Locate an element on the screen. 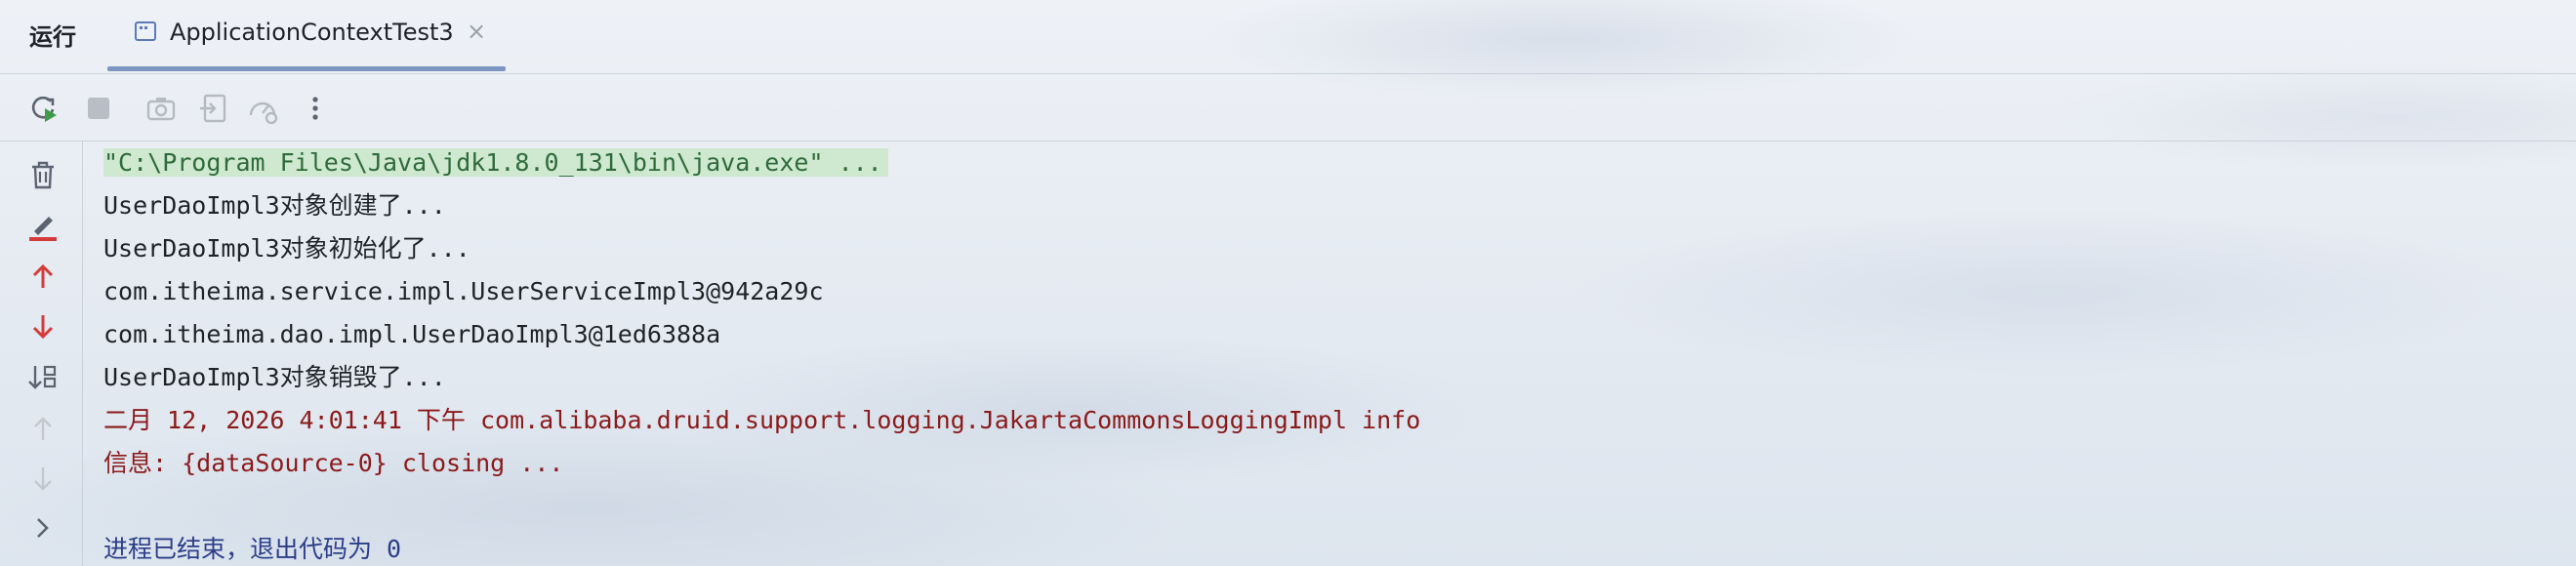 Image resolution: width=2576 pixels, height=566 pixels. run-tool-window-header: 运行 ApplicationContextTest3 × is located at coordinates (1288, 37).